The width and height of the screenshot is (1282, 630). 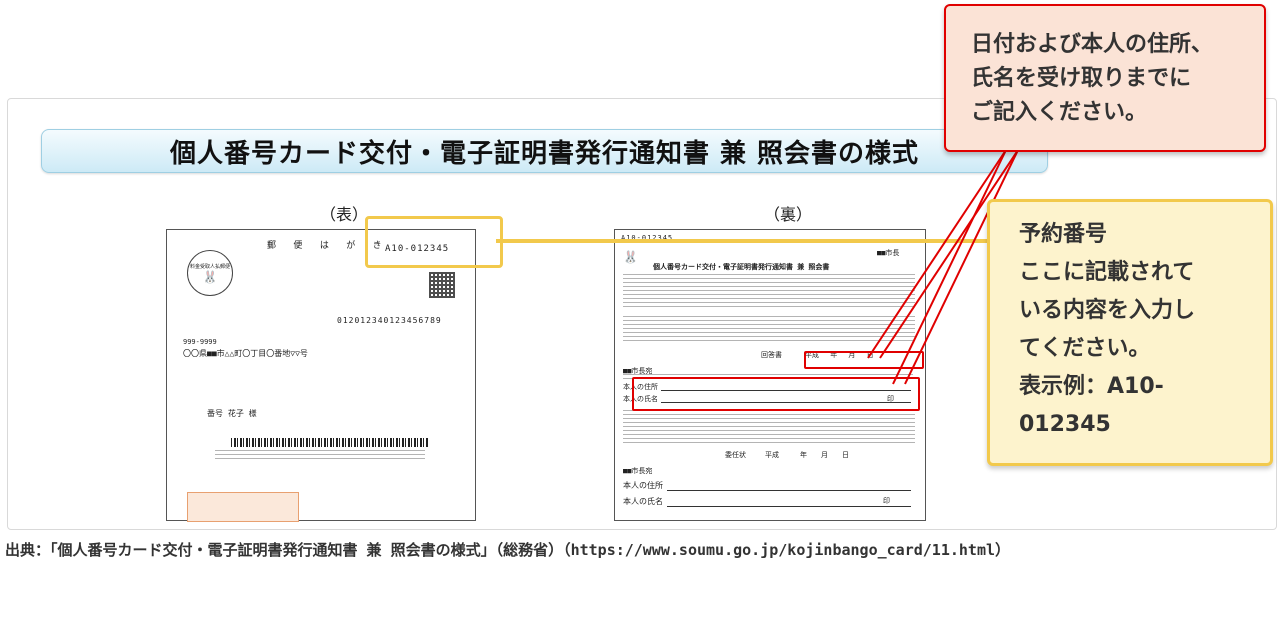 What do you see at coordinates (1107, 272) in the screenshot?
I see `callout-yellow-line-2: ここに記載されて` at bounding box center [1107, 272].